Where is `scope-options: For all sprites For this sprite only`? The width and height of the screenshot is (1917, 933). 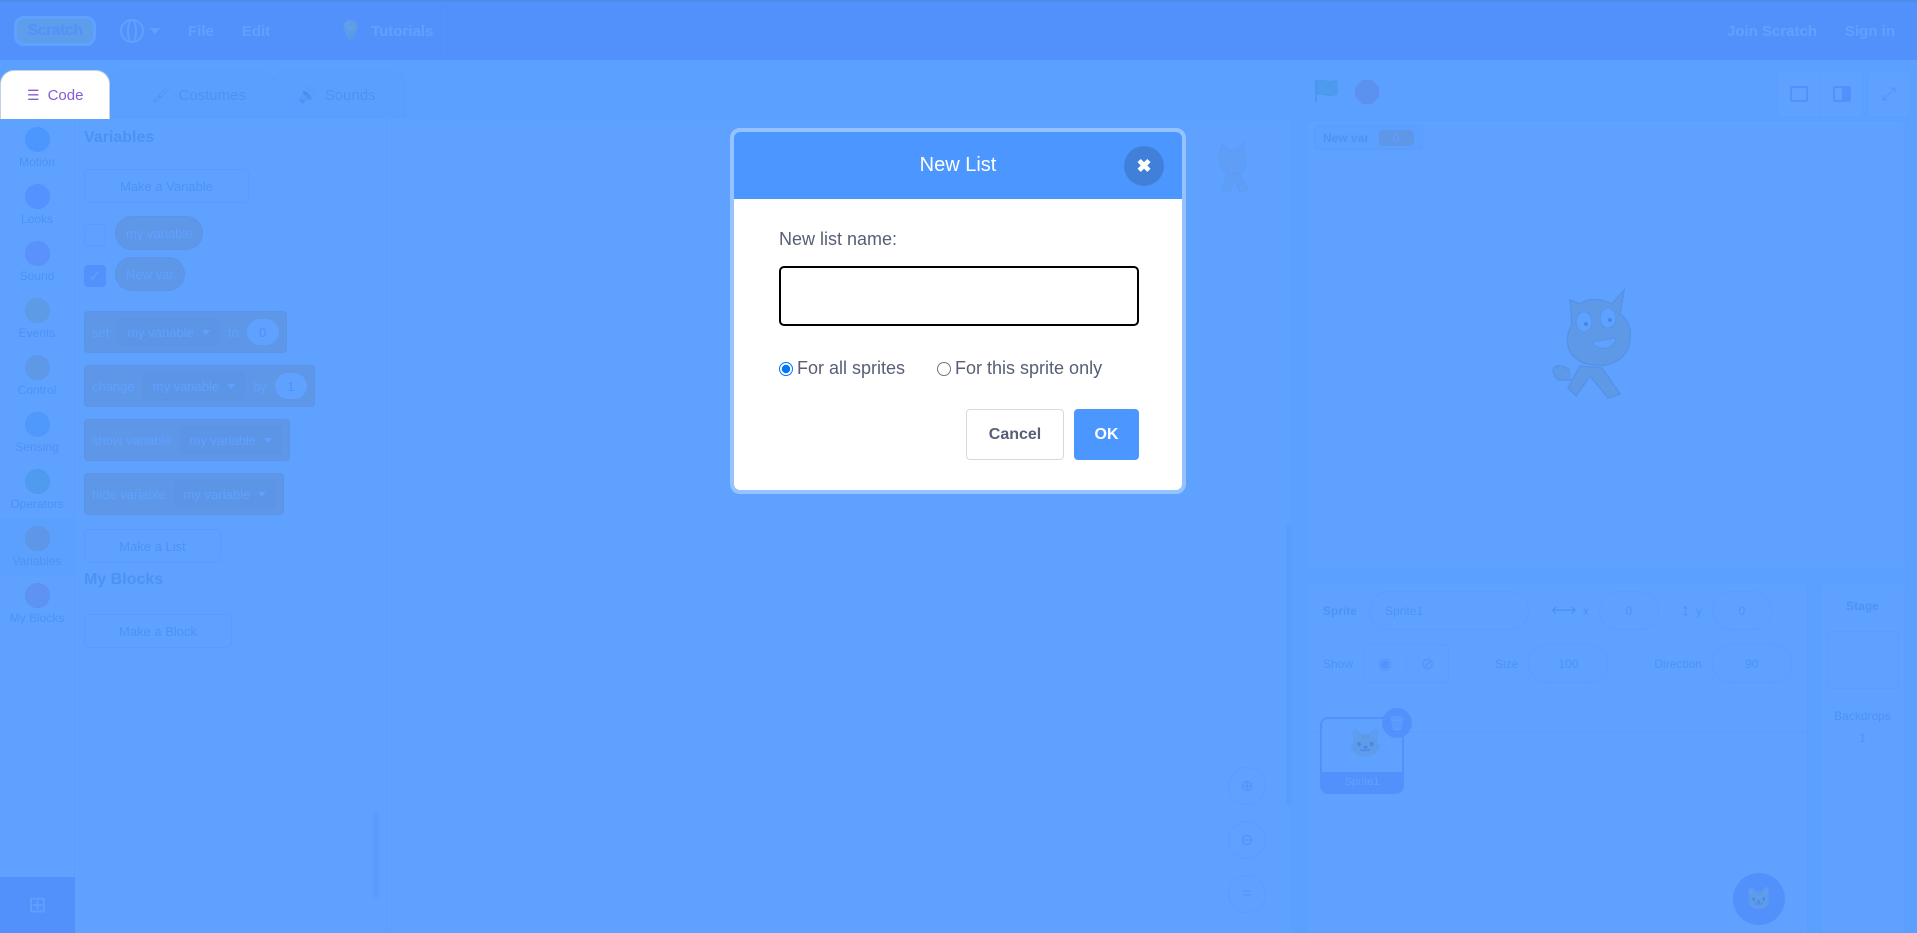 scope-options: For all sprites For this sprite only is located at coordinates (958, 368).